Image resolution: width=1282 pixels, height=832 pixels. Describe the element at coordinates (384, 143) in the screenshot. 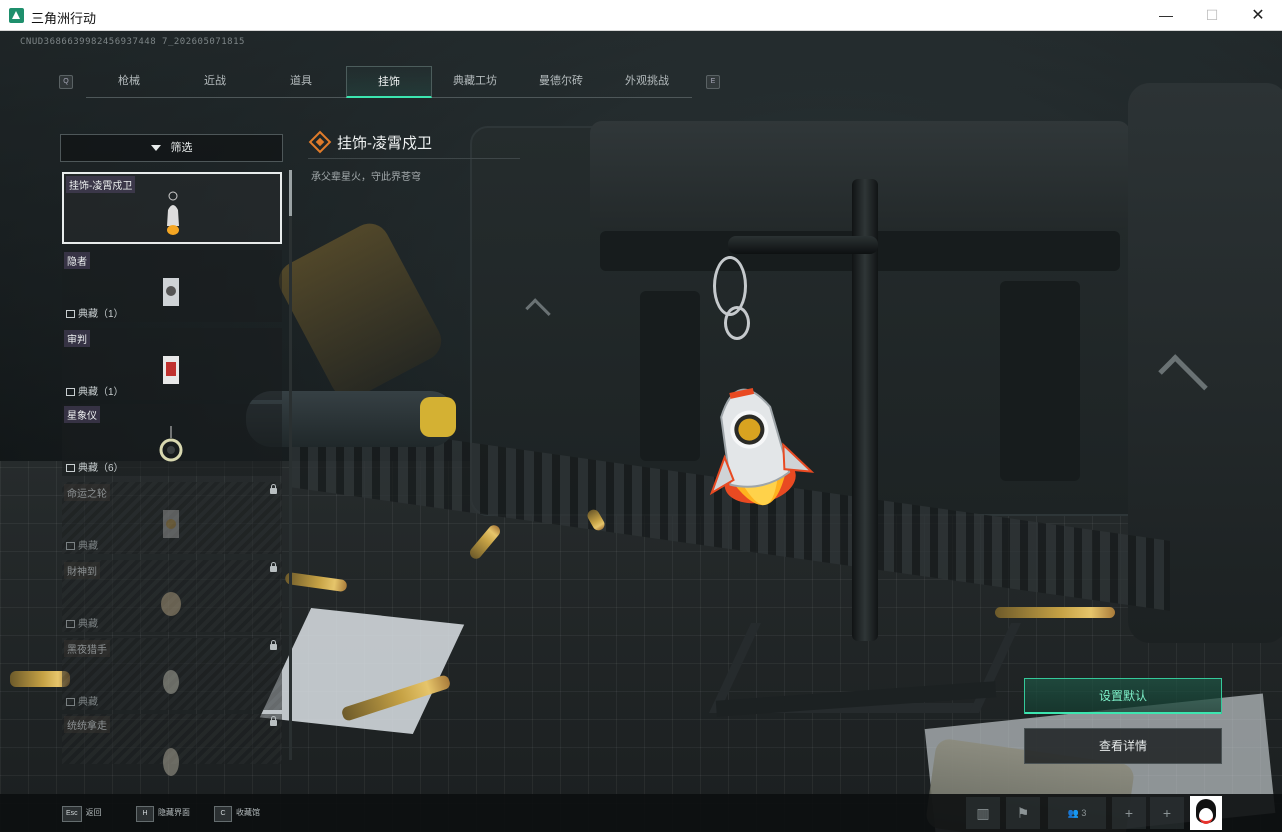

I see `item-title: 挂饰-凌霄戍卫` at that location.